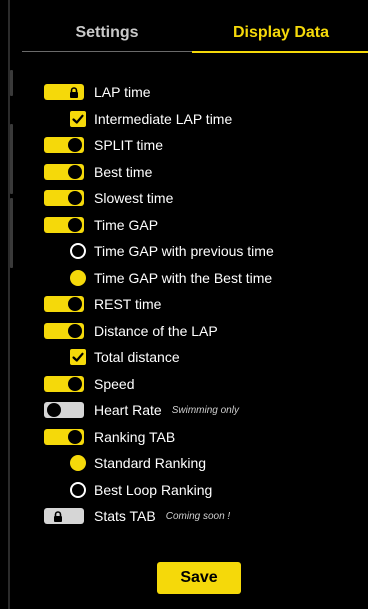 Image resolution: width=368 pixels, height=609 pixels. I want to click on checkbox-row: Total distance, so click(112, 357).